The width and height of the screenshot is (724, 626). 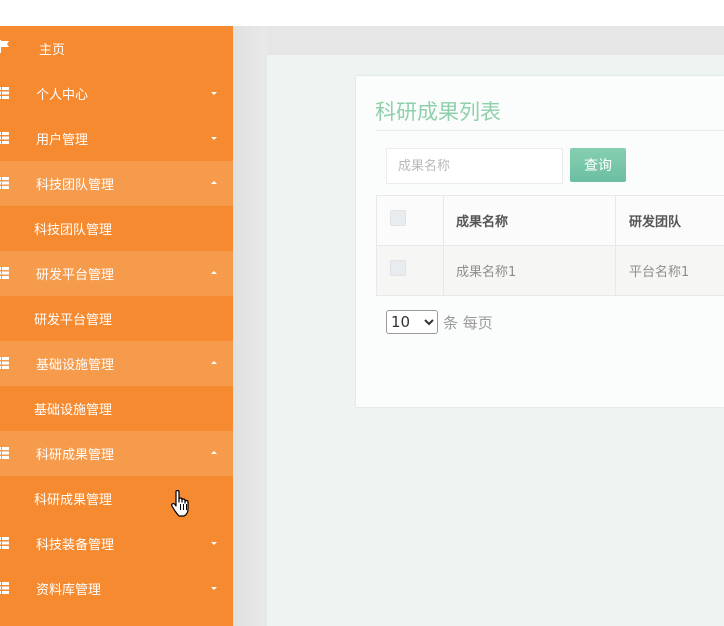 I want to click on hand-pointer-icon, so click(x=180, y=503).